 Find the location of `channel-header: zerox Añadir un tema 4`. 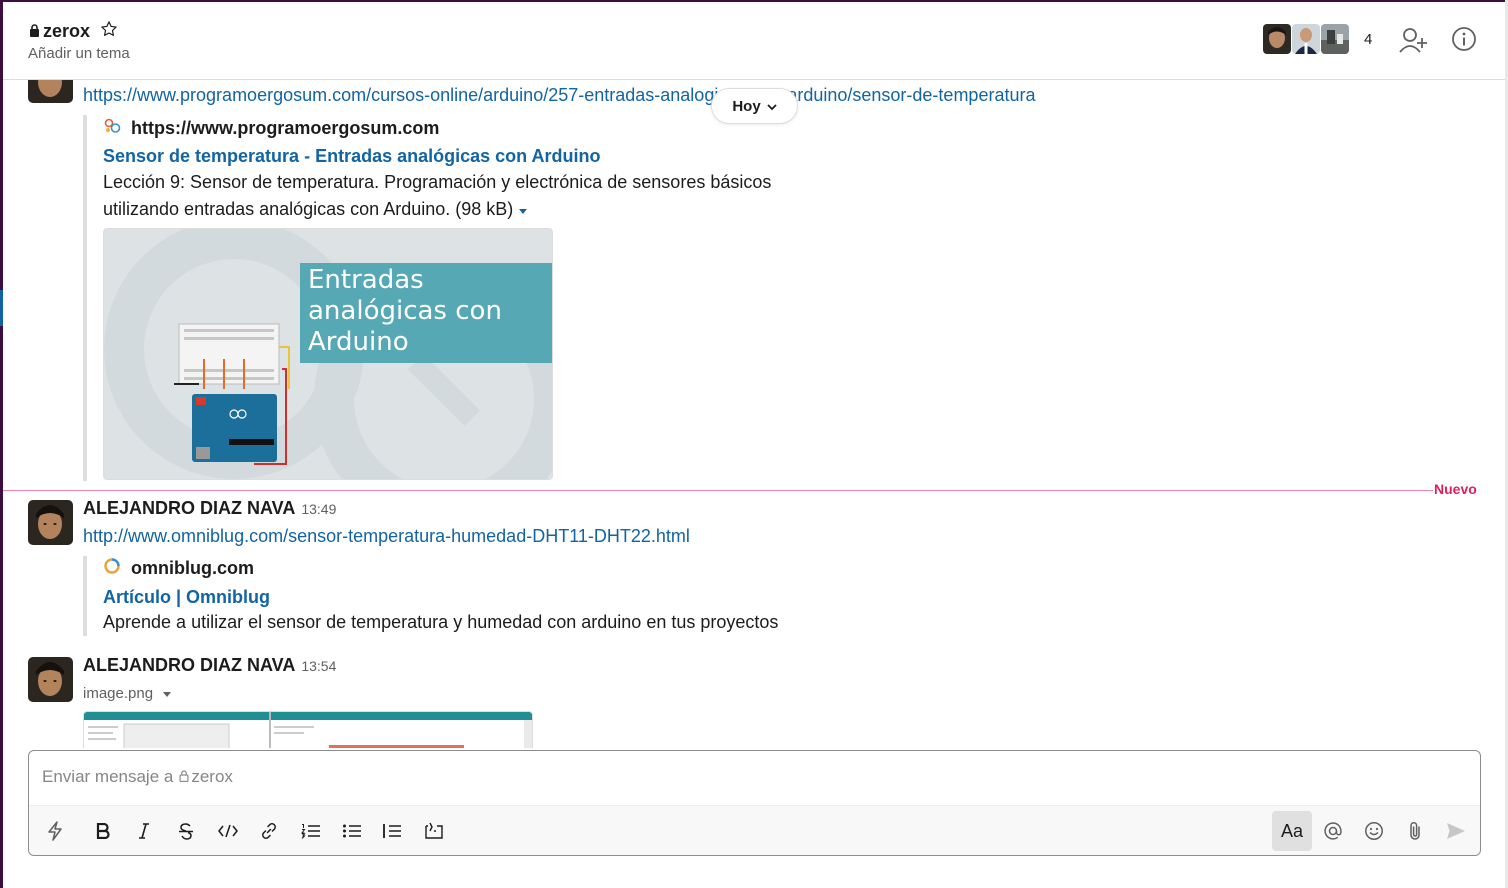

channel-header: zerox Añadir un tema 4 is located at coordinates (754, 41).